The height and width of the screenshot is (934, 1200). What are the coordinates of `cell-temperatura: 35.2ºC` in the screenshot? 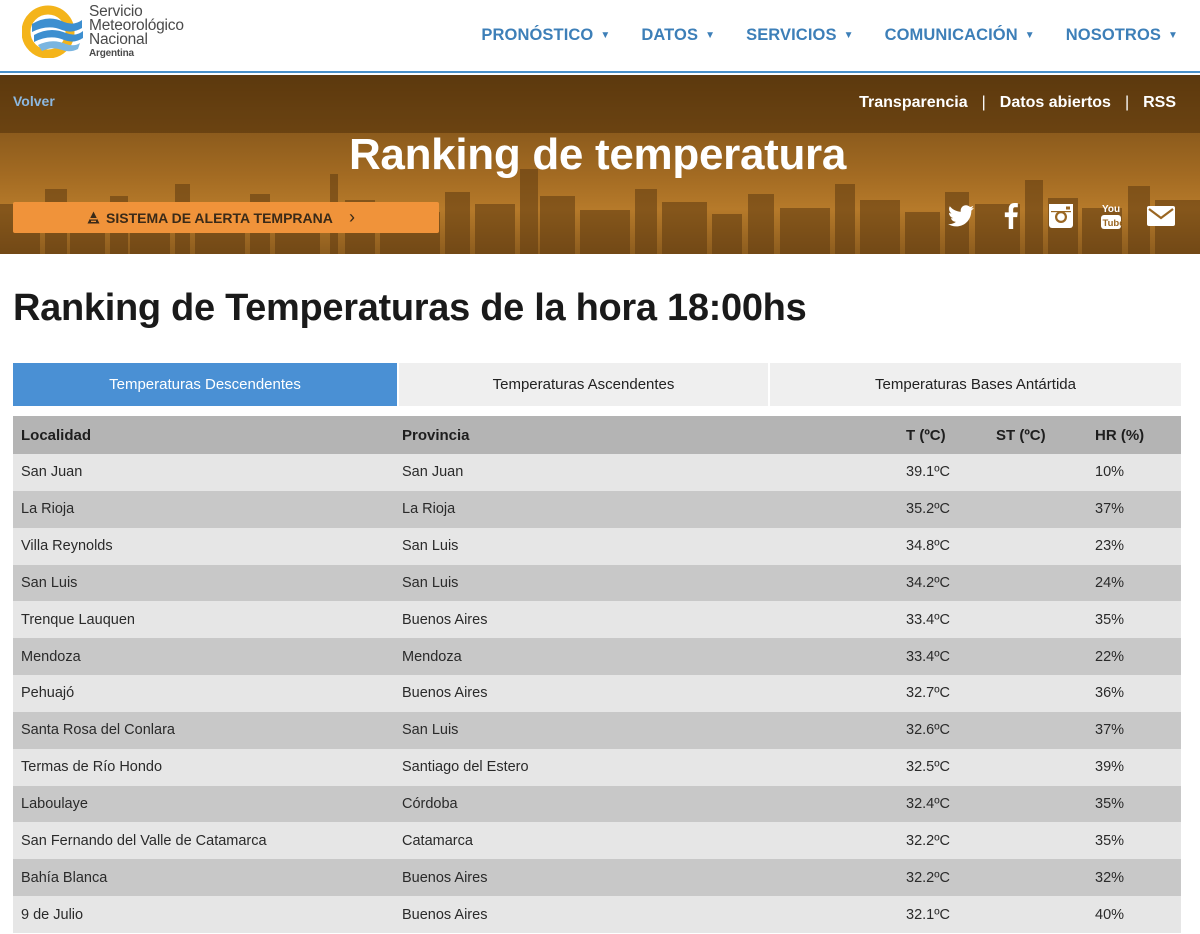 It's located at (928, 509).